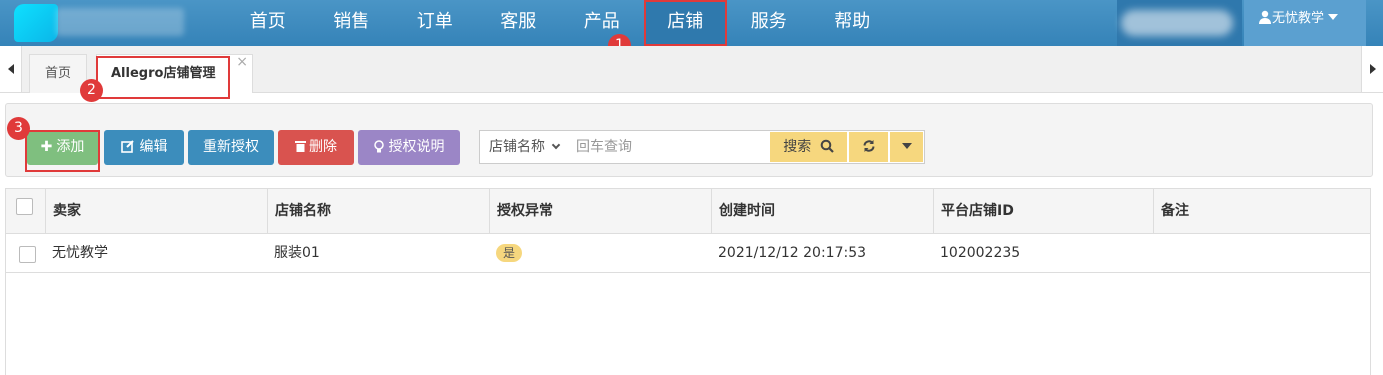 This screenshot has width=1383, height=375. Describe the element at coordinates (1298, 18) in the screenshot. I see `user-name: 无忧教学` at that location.